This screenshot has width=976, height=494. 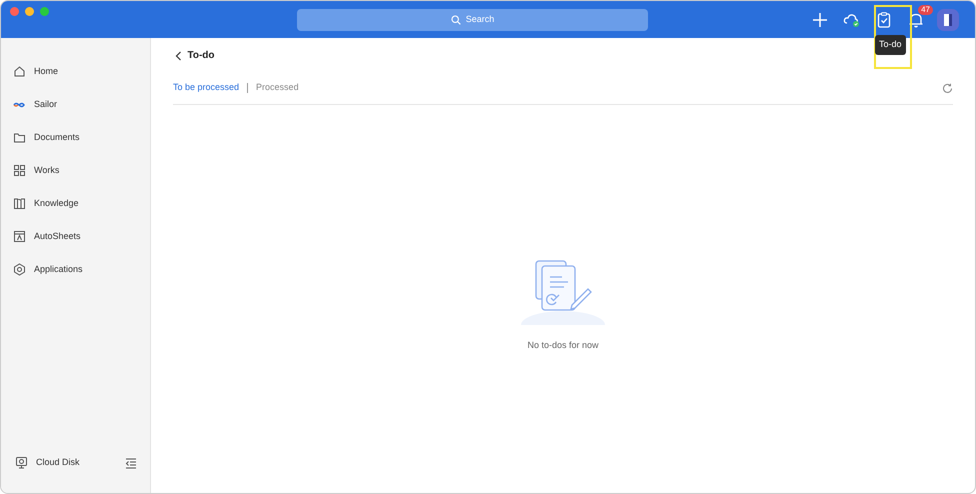 I want to click on tooltip: To-do, so click(x=890, y=44).